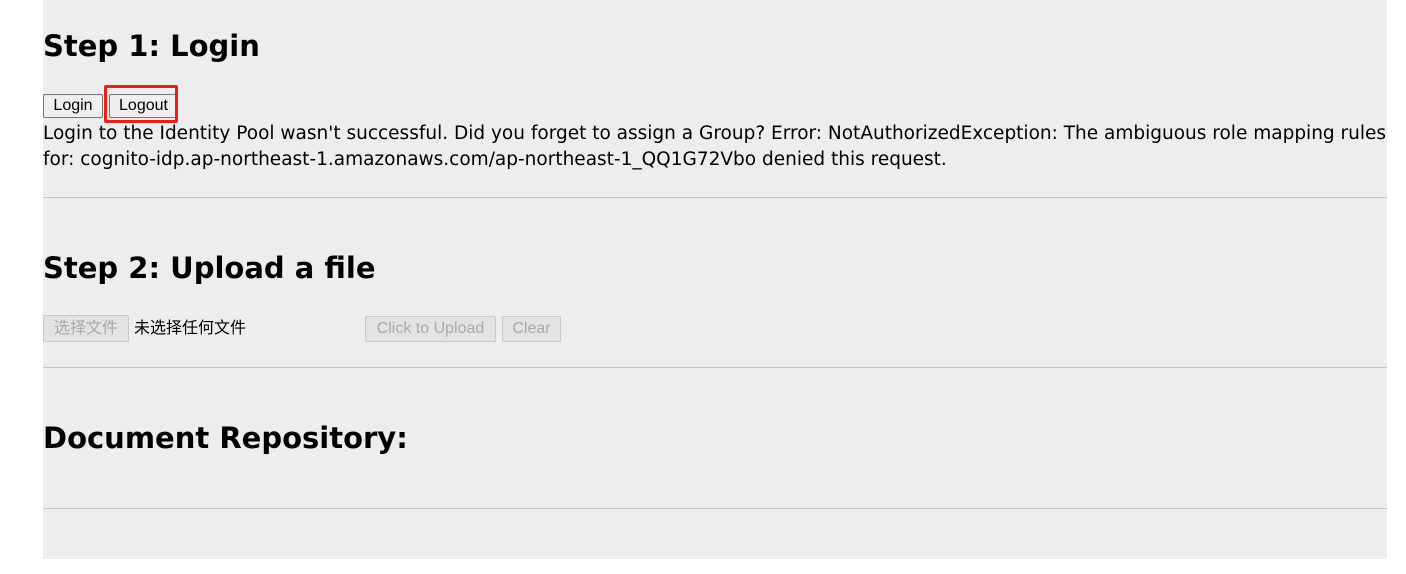 The height and width of the screenshot is (574, 1406). I want to click on step1-heading: Step 1: Login, so click(151, 46).